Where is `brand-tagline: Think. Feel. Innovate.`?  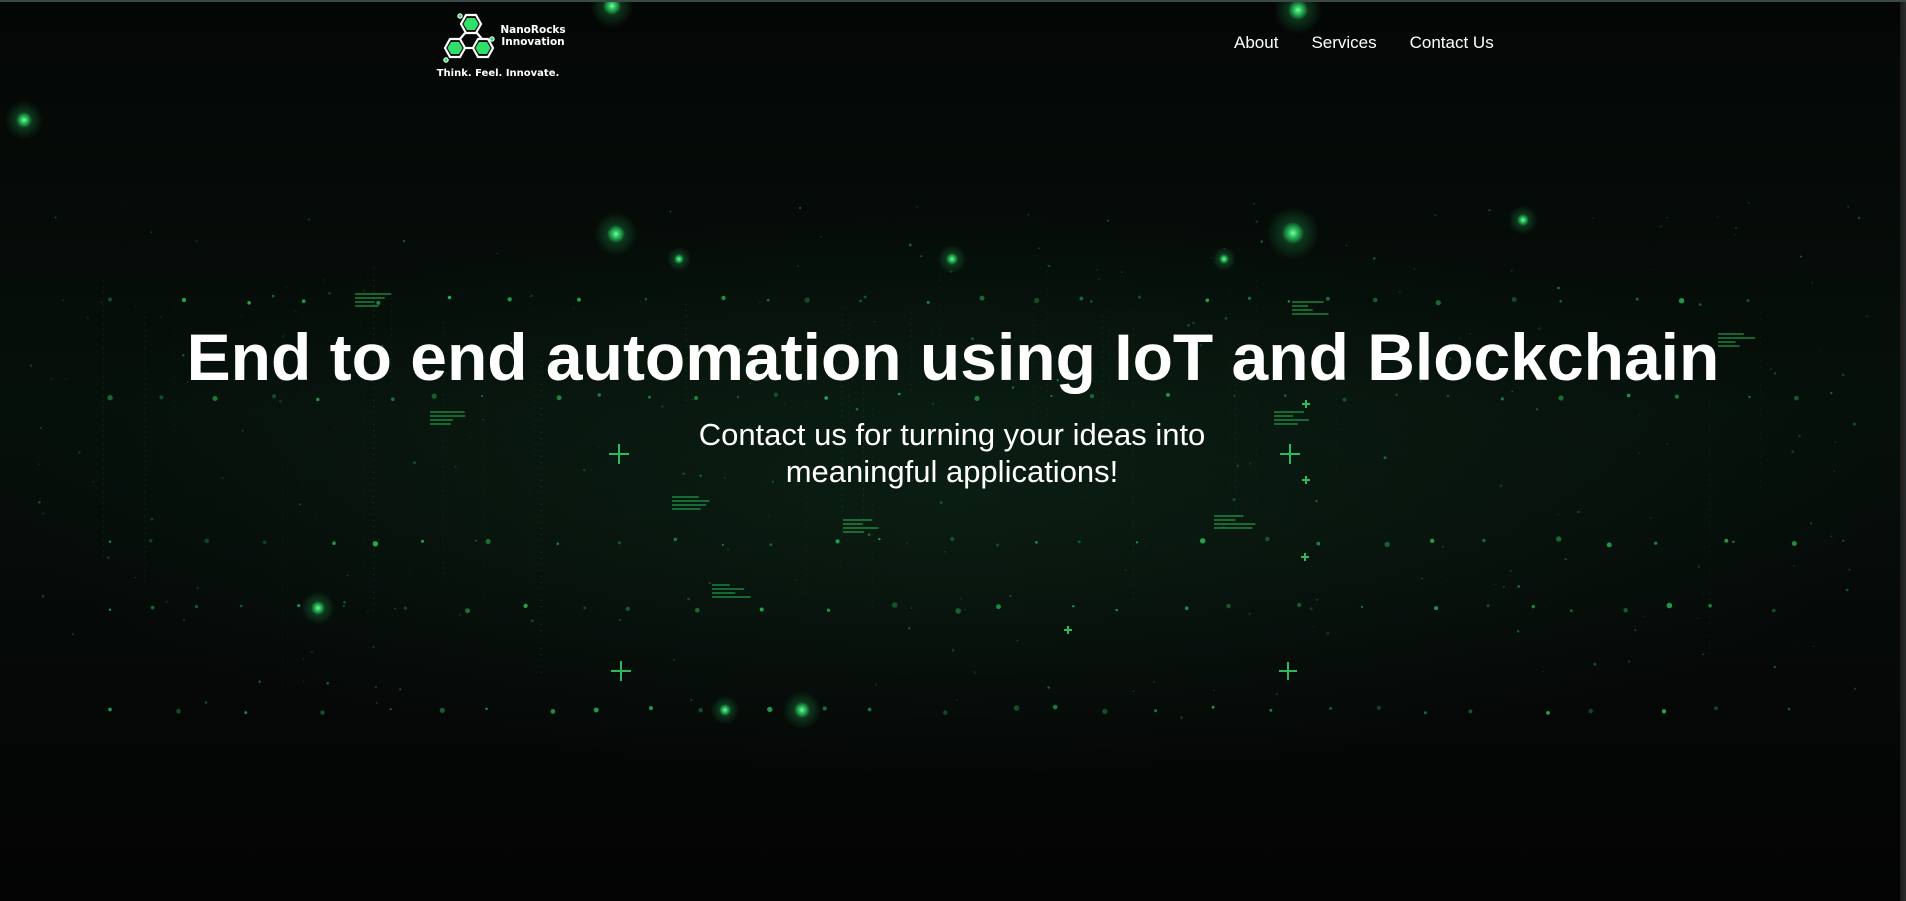 brand-tagline: Think. Feel. Innovate. is located at coordinates (498, 73).